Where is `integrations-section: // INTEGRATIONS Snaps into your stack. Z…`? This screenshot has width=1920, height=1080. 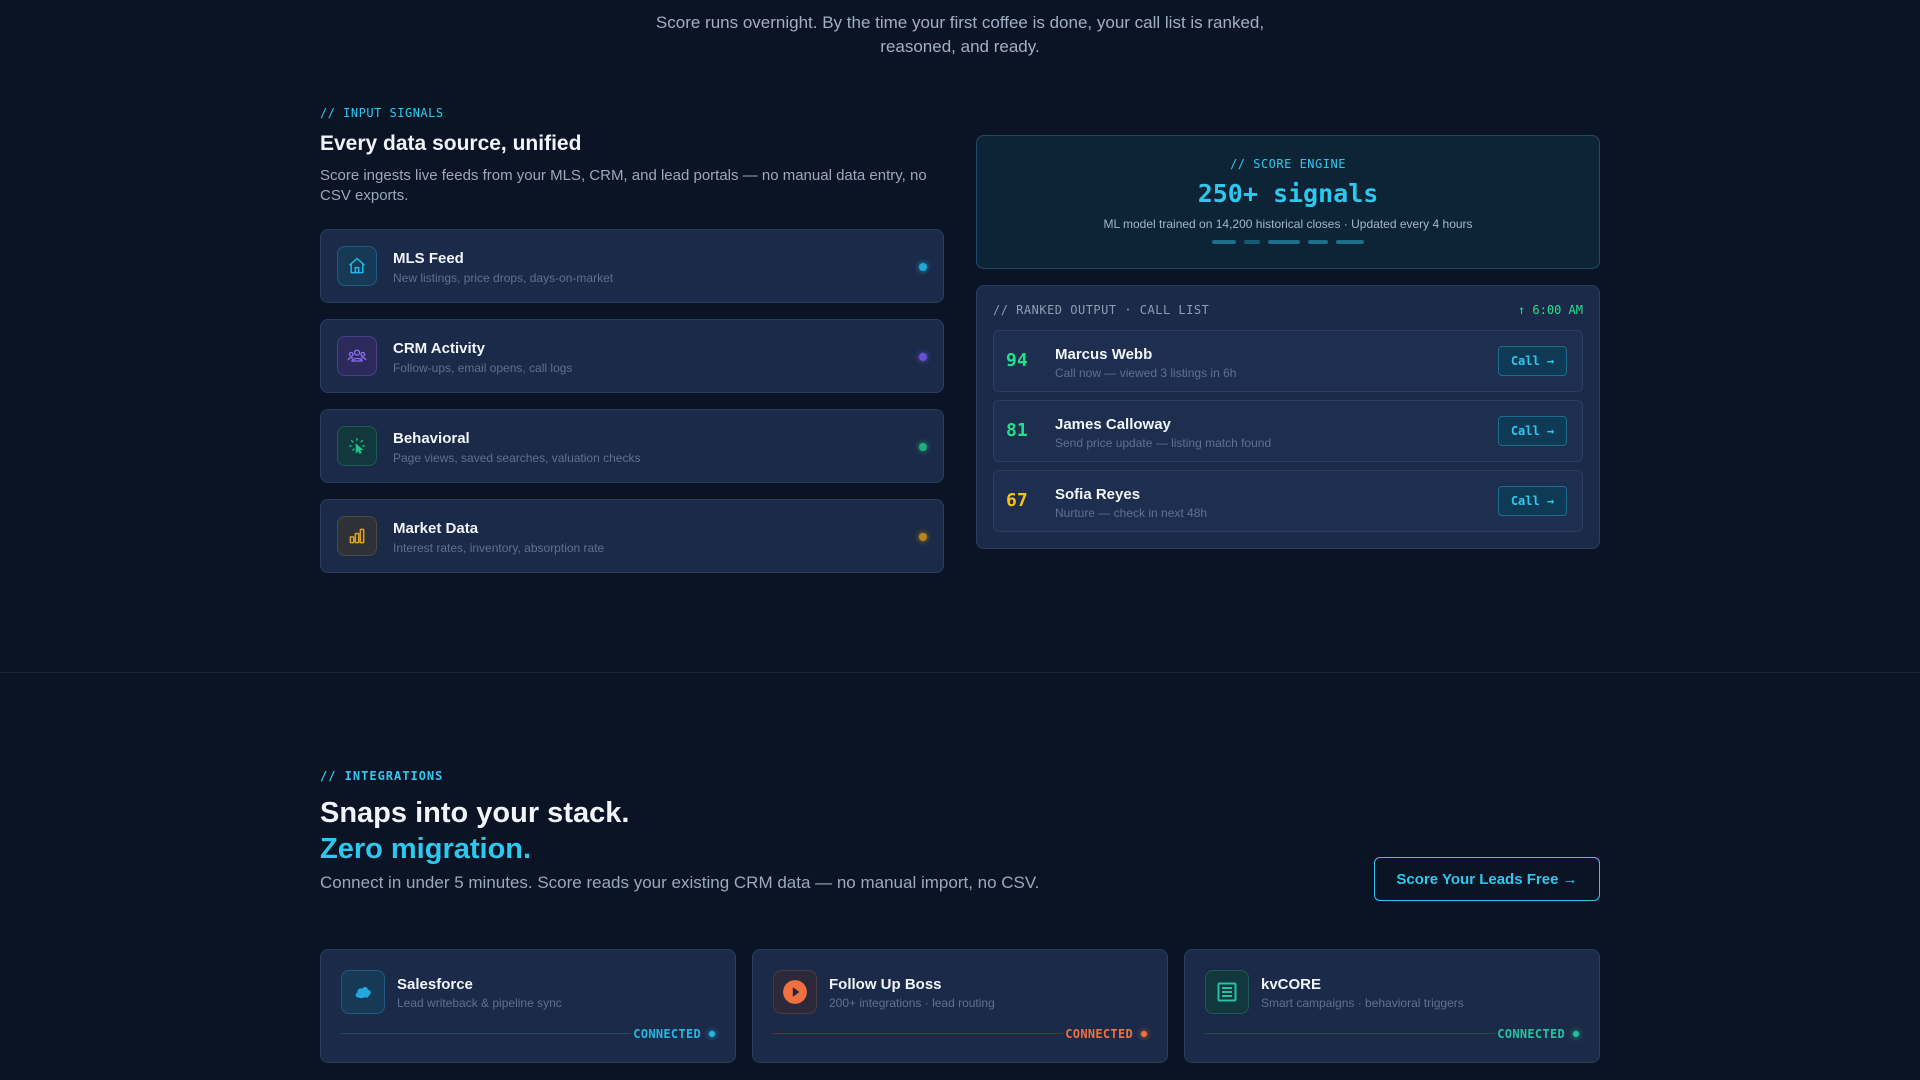 integrations-section: // INTEGRATIONS Snaps into your stack. Z… is located at coordinates (960, 835).